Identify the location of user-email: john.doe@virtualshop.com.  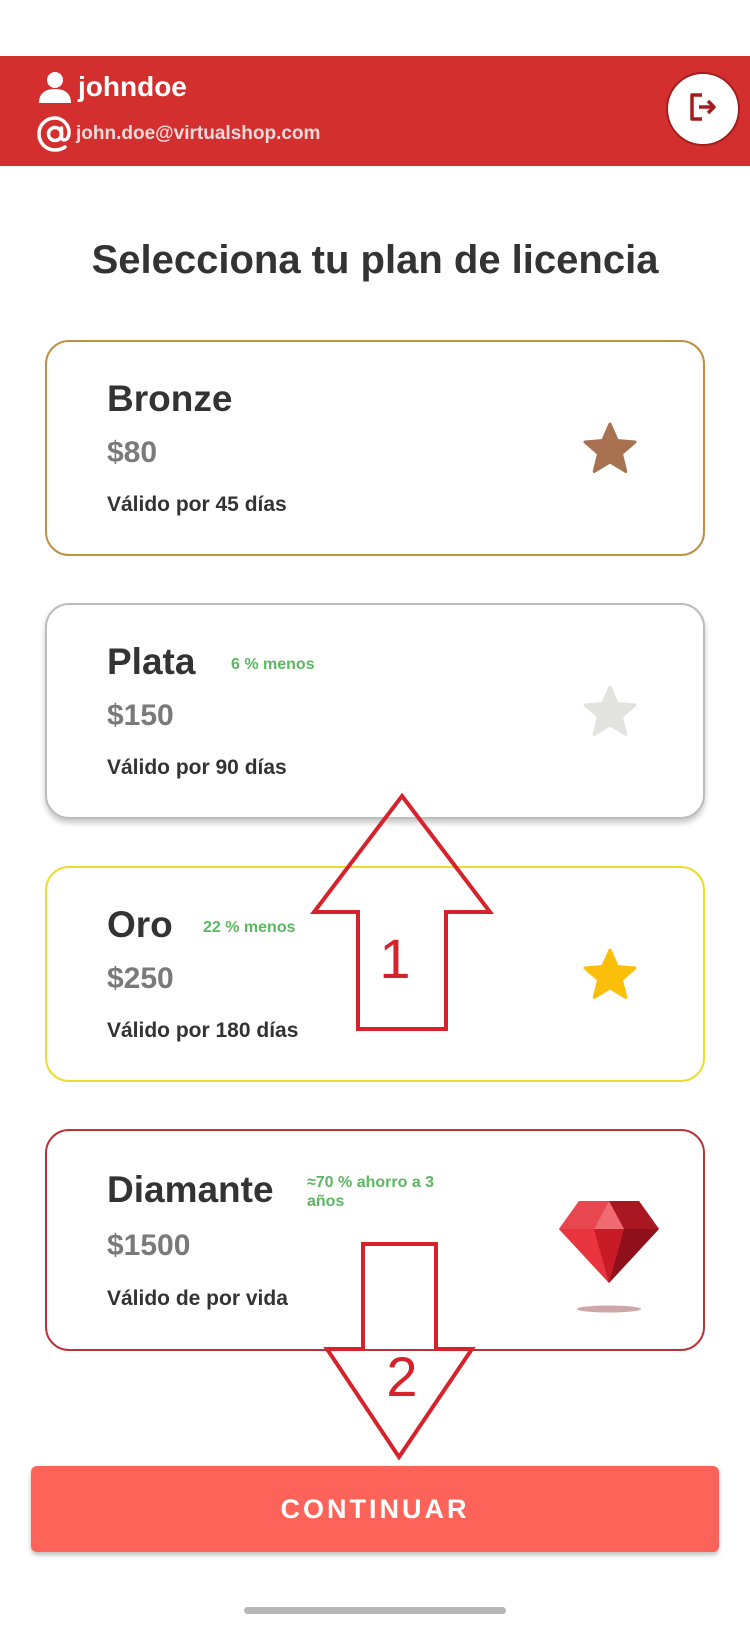
(198, 133).